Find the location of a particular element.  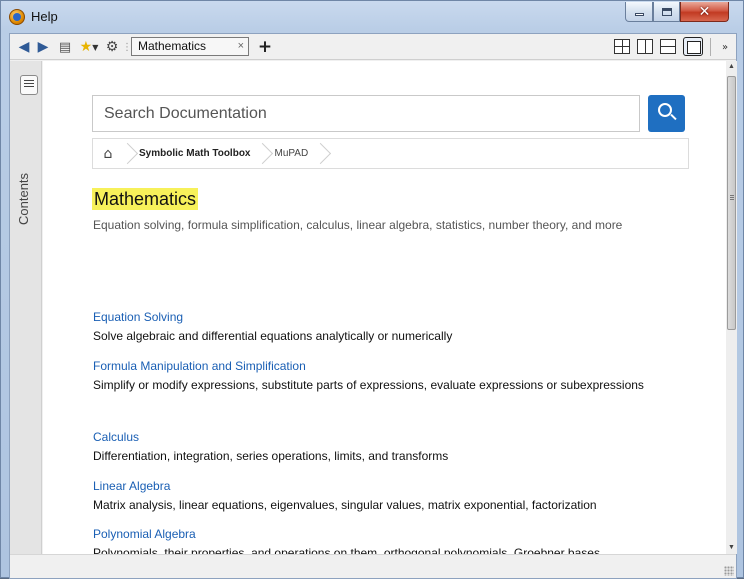

contents-toggle-icon is located at coordinates (29, 85).